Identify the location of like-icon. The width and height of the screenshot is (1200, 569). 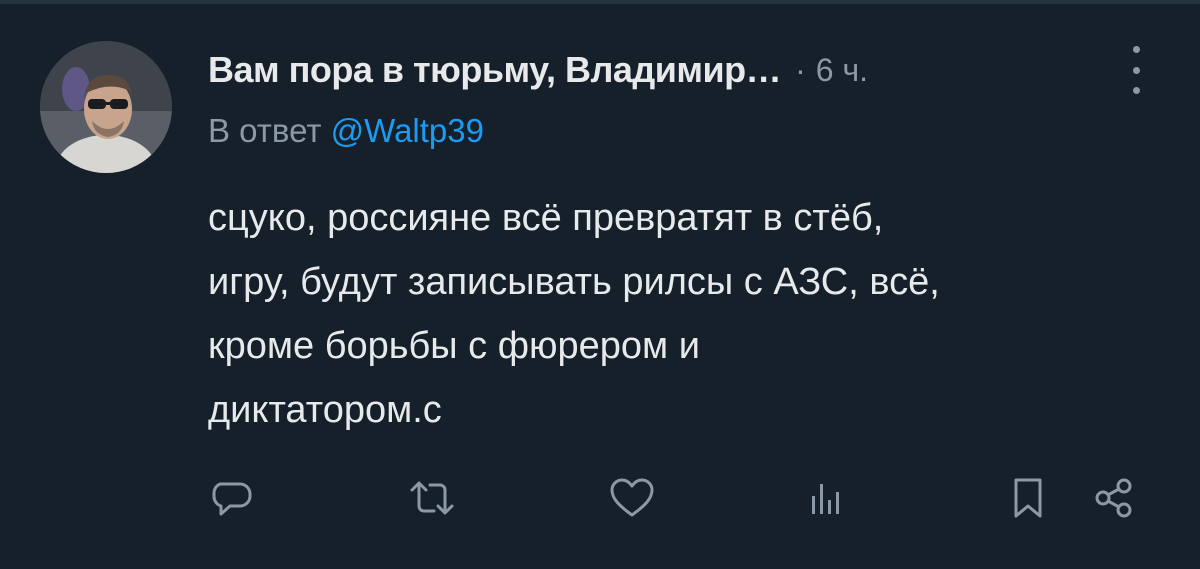
(632, 498).